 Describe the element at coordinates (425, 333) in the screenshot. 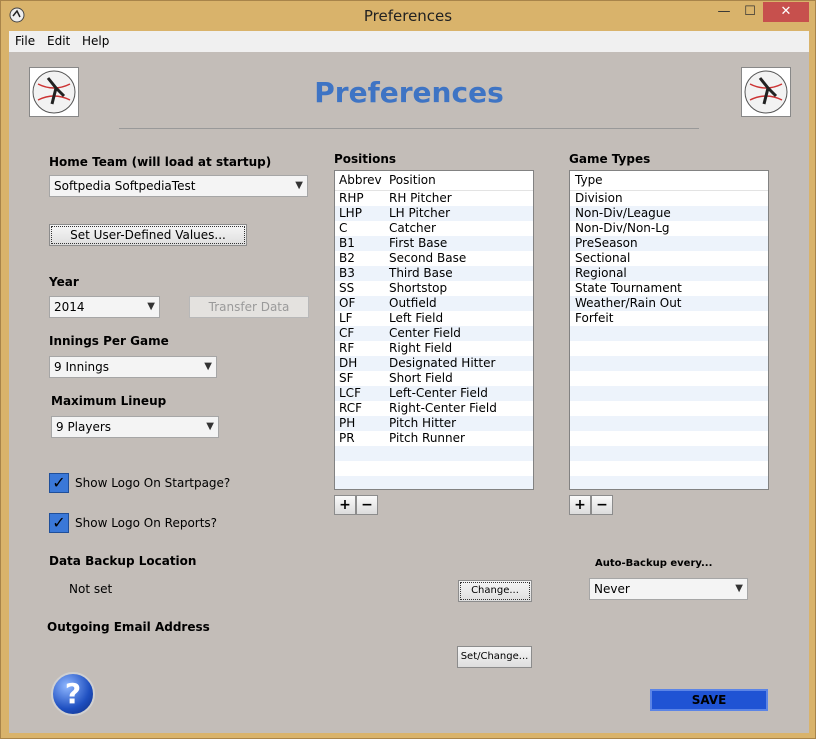

I see `position-name: Center Field` at that location.